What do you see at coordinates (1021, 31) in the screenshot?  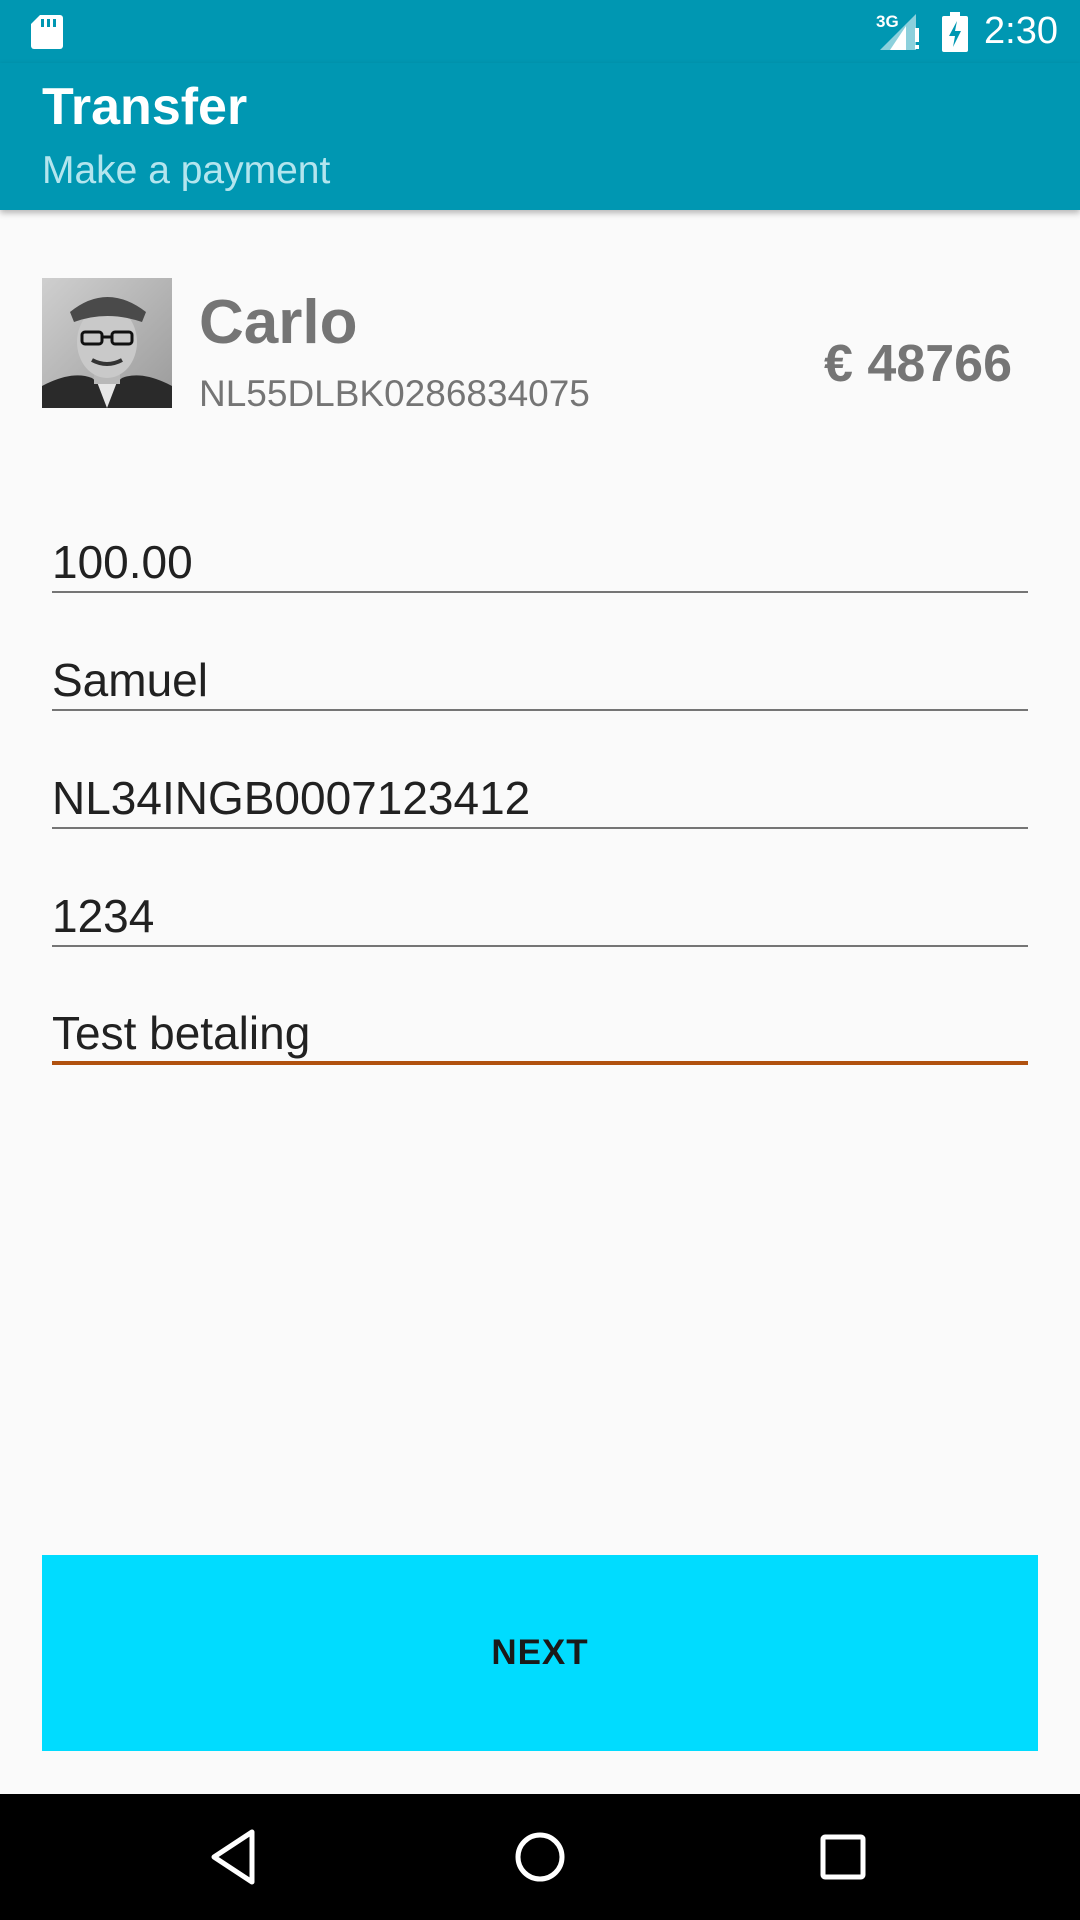 I see `status-clock: 2:30` at bounding box center [1021, 31].